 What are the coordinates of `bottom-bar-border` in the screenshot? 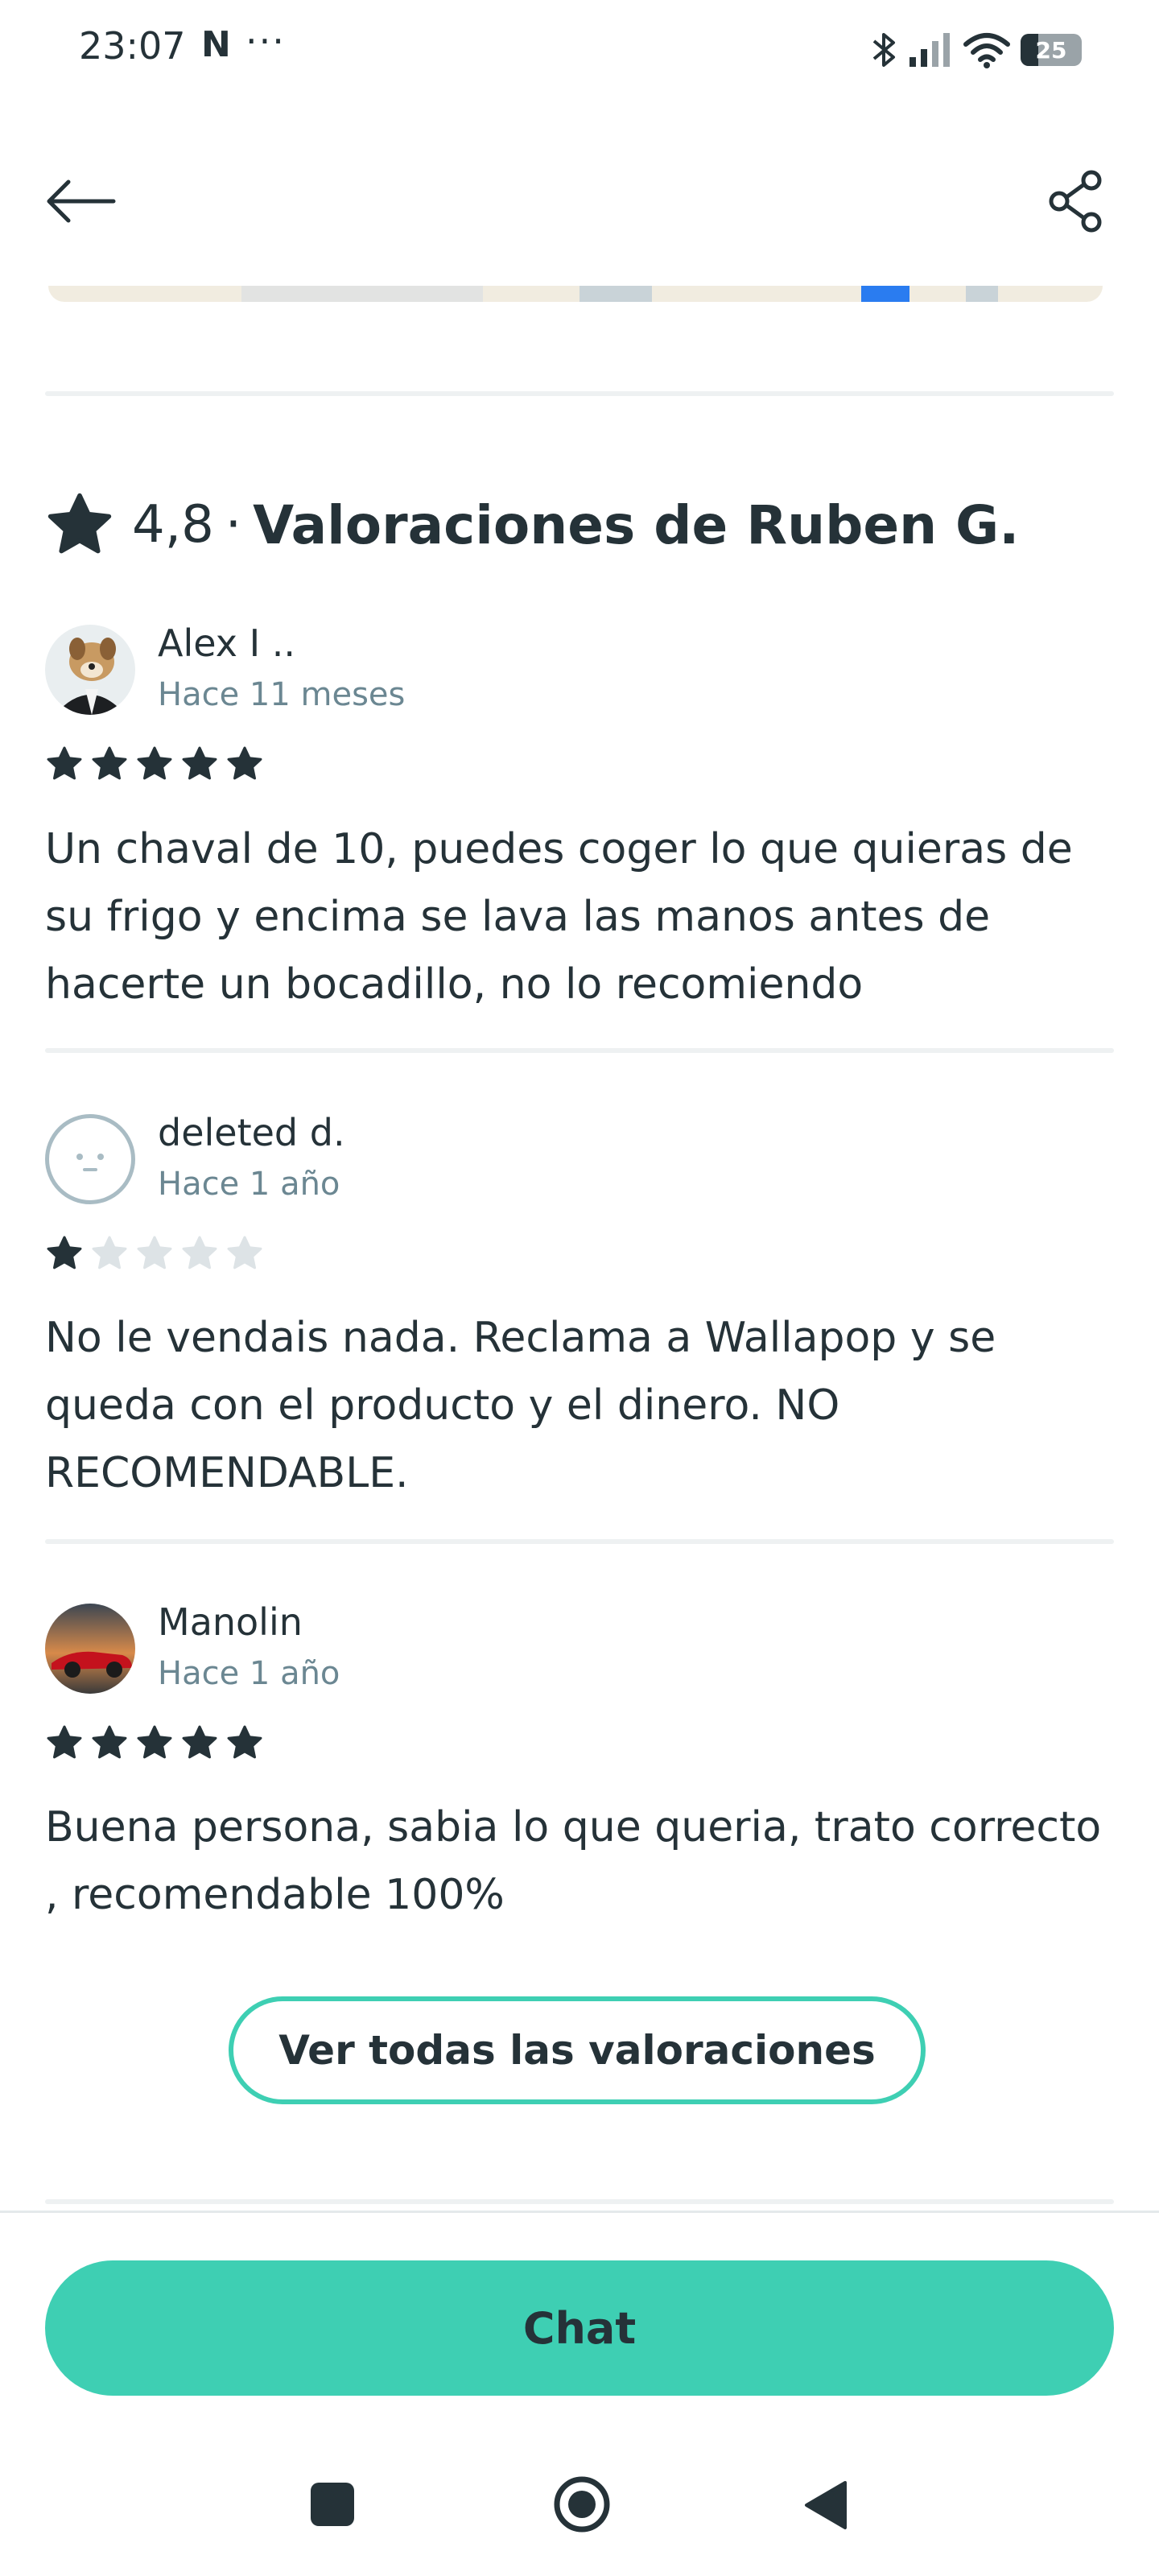 It's located at (579, 2212).